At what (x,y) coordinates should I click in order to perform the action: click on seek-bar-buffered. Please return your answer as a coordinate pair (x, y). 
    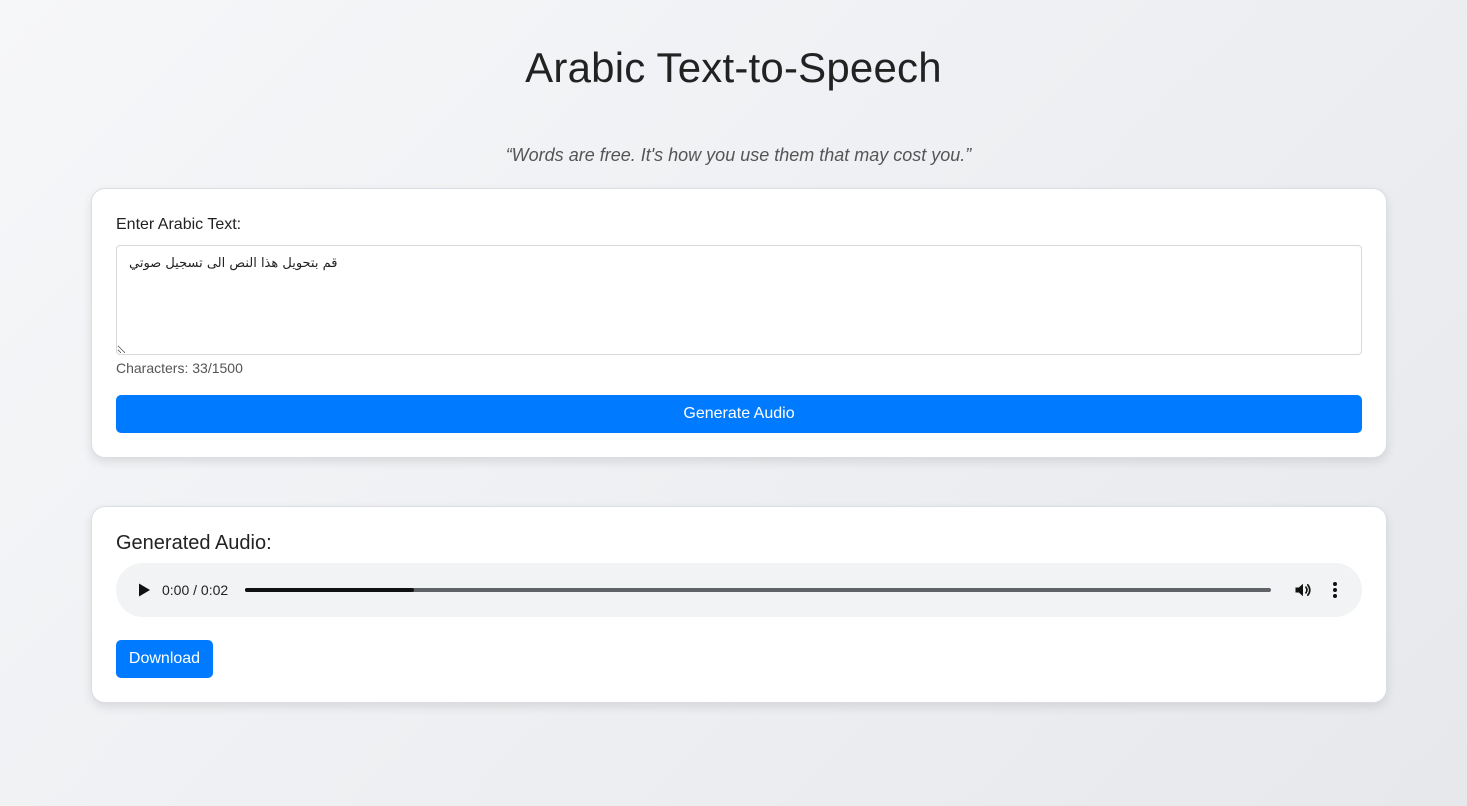
    Looking at the image, I should click on (330, 590).